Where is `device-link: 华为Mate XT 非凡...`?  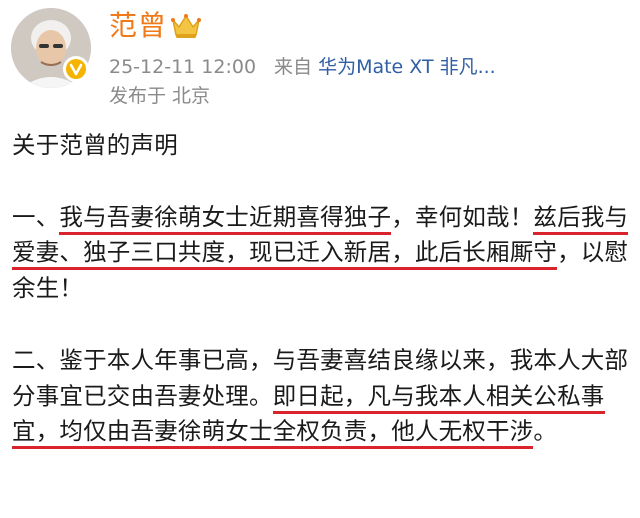
device-link: 华为Mate XT 非凡... is located at coordinates (407, 67).